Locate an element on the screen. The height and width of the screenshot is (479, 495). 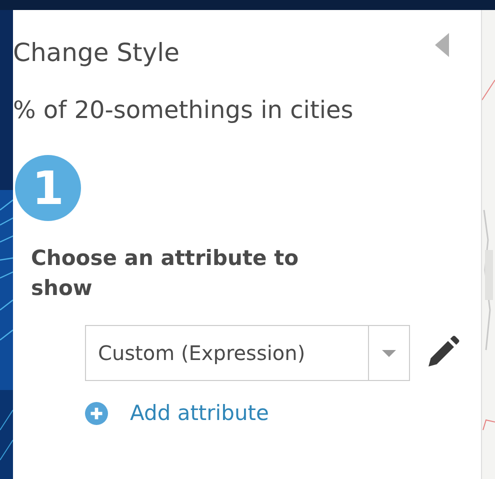
panel-title: Change Style is located at coordinates (96, 53).